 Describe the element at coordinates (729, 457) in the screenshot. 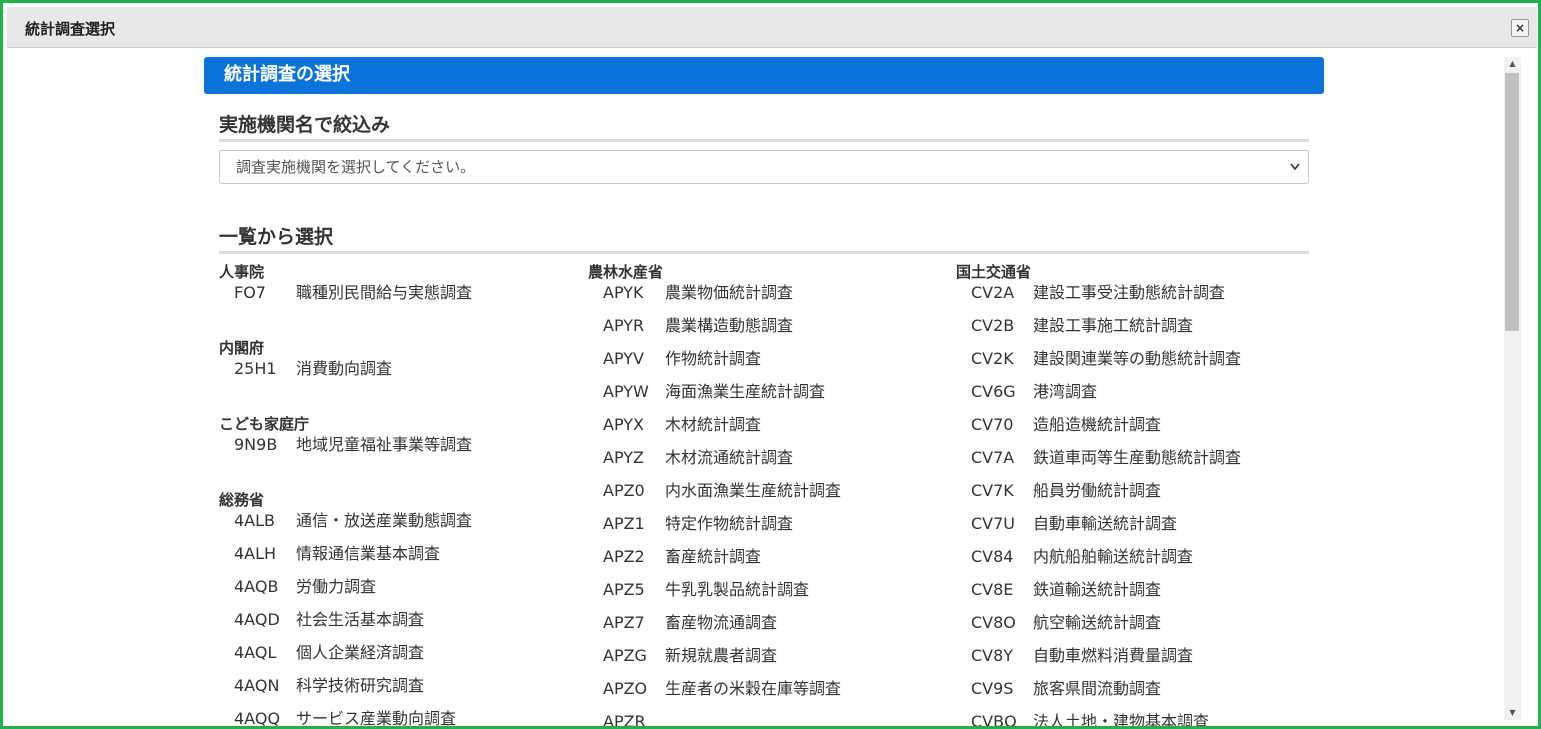

I see `survey-name: 木材流通統計調査` at that location.